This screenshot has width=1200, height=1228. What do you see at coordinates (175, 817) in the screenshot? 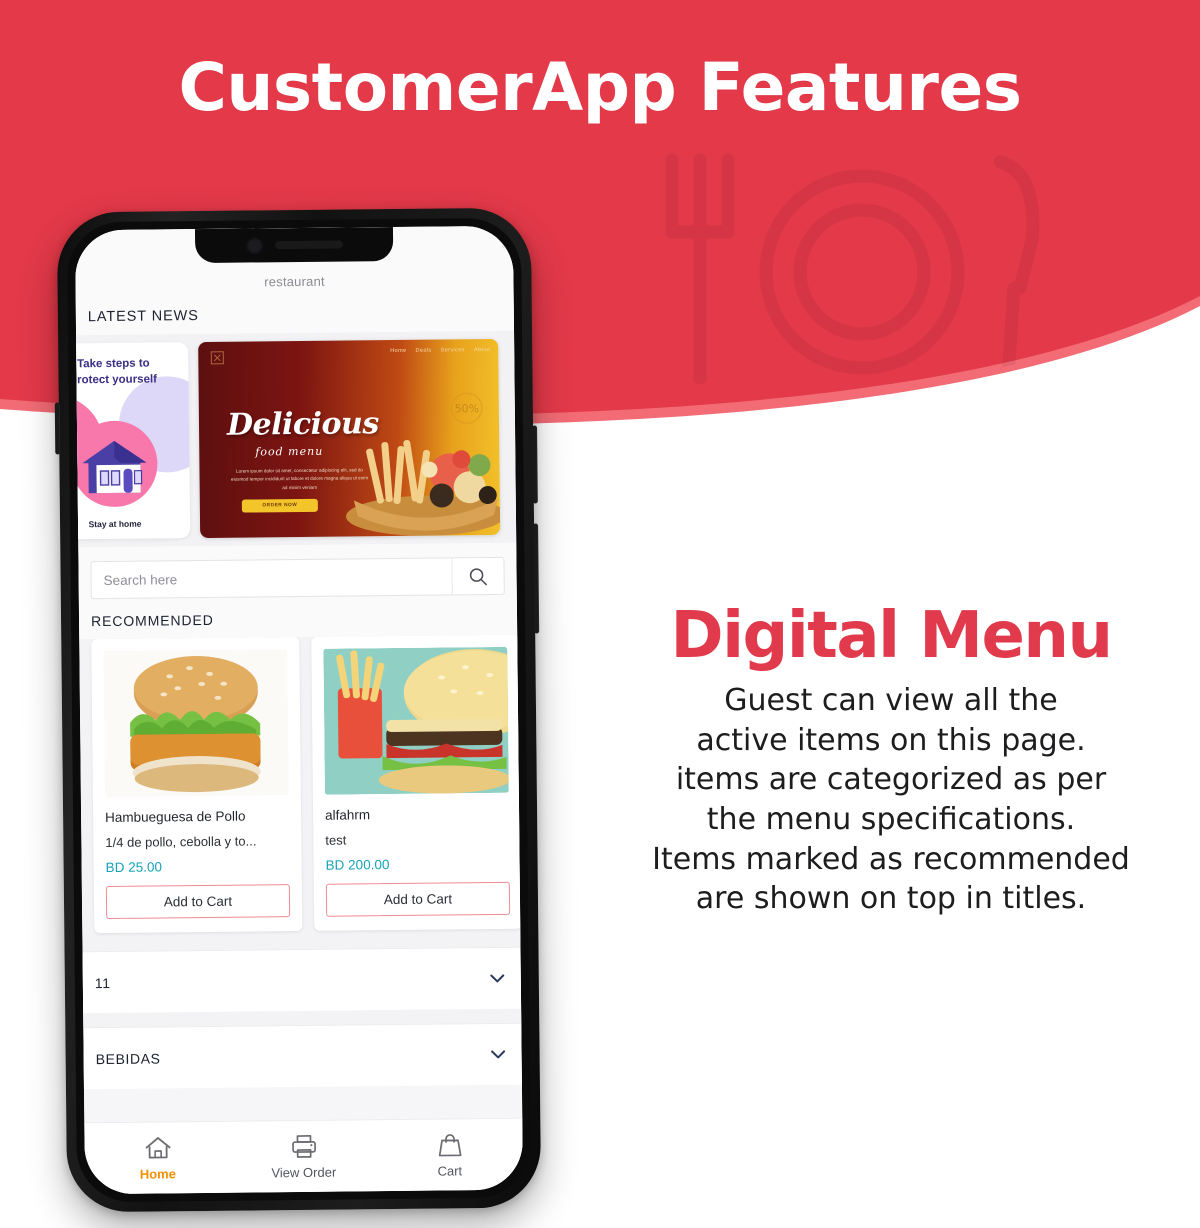
I see `product-name: Hambueguesa de Pollo` at bounding box center [175, 817].